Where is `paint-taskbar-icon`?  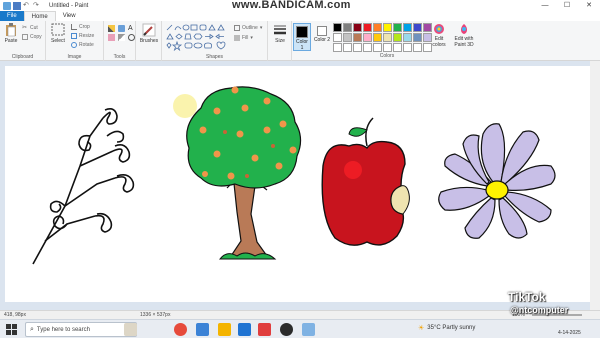
paint-taskbar-icon is located at coordinates (308, 329).